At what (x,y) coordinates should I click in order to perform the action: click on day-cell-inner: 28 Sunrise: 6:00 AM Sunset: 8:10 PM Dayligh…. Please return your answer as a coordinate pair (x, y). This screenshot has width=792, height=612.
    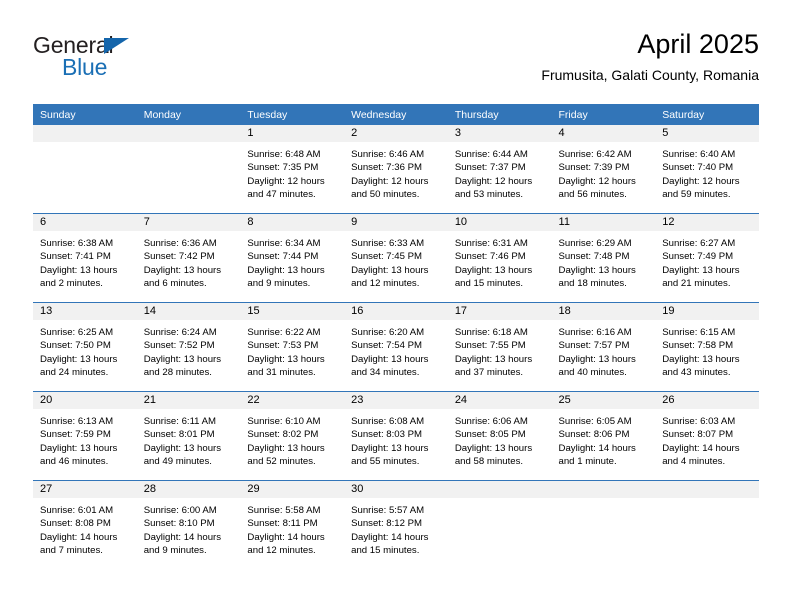
    Looking at the image, I should click on (188, 525).